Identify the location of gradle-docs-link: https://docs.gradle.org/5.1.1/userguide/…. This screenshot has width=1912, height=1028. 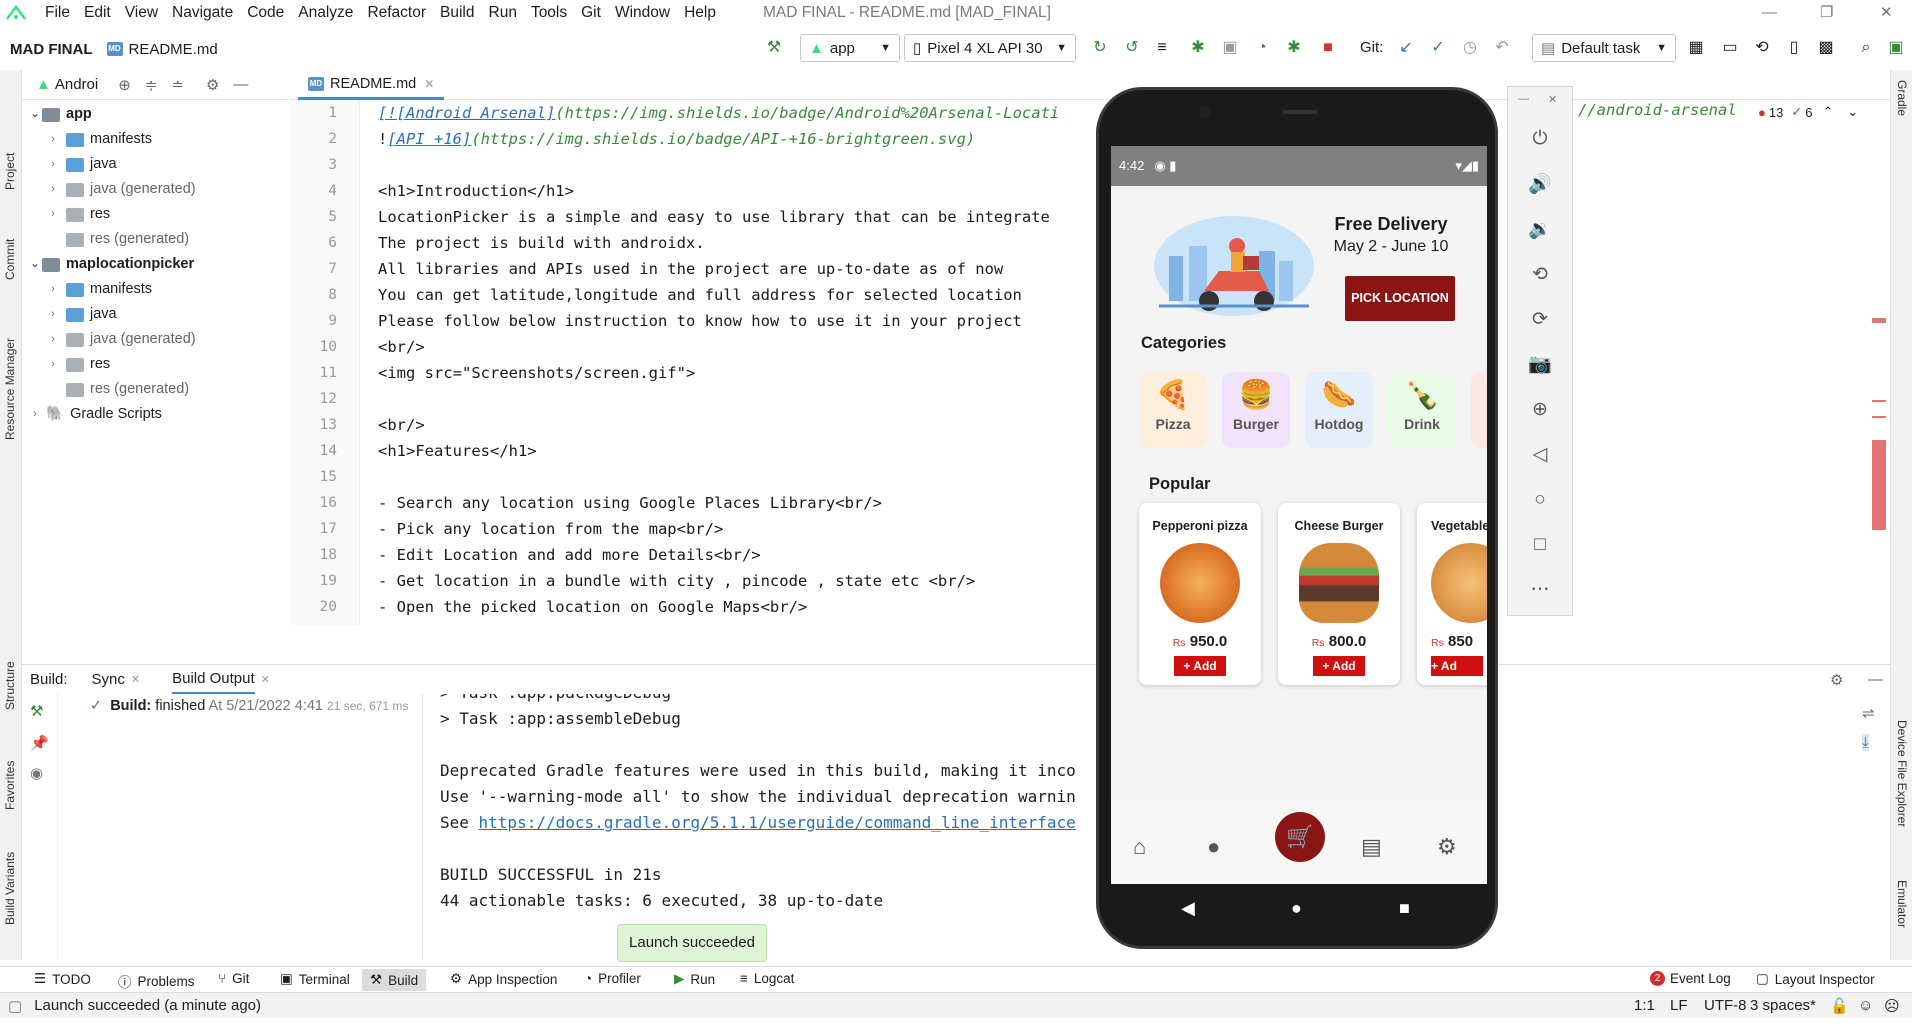
(777, 822).